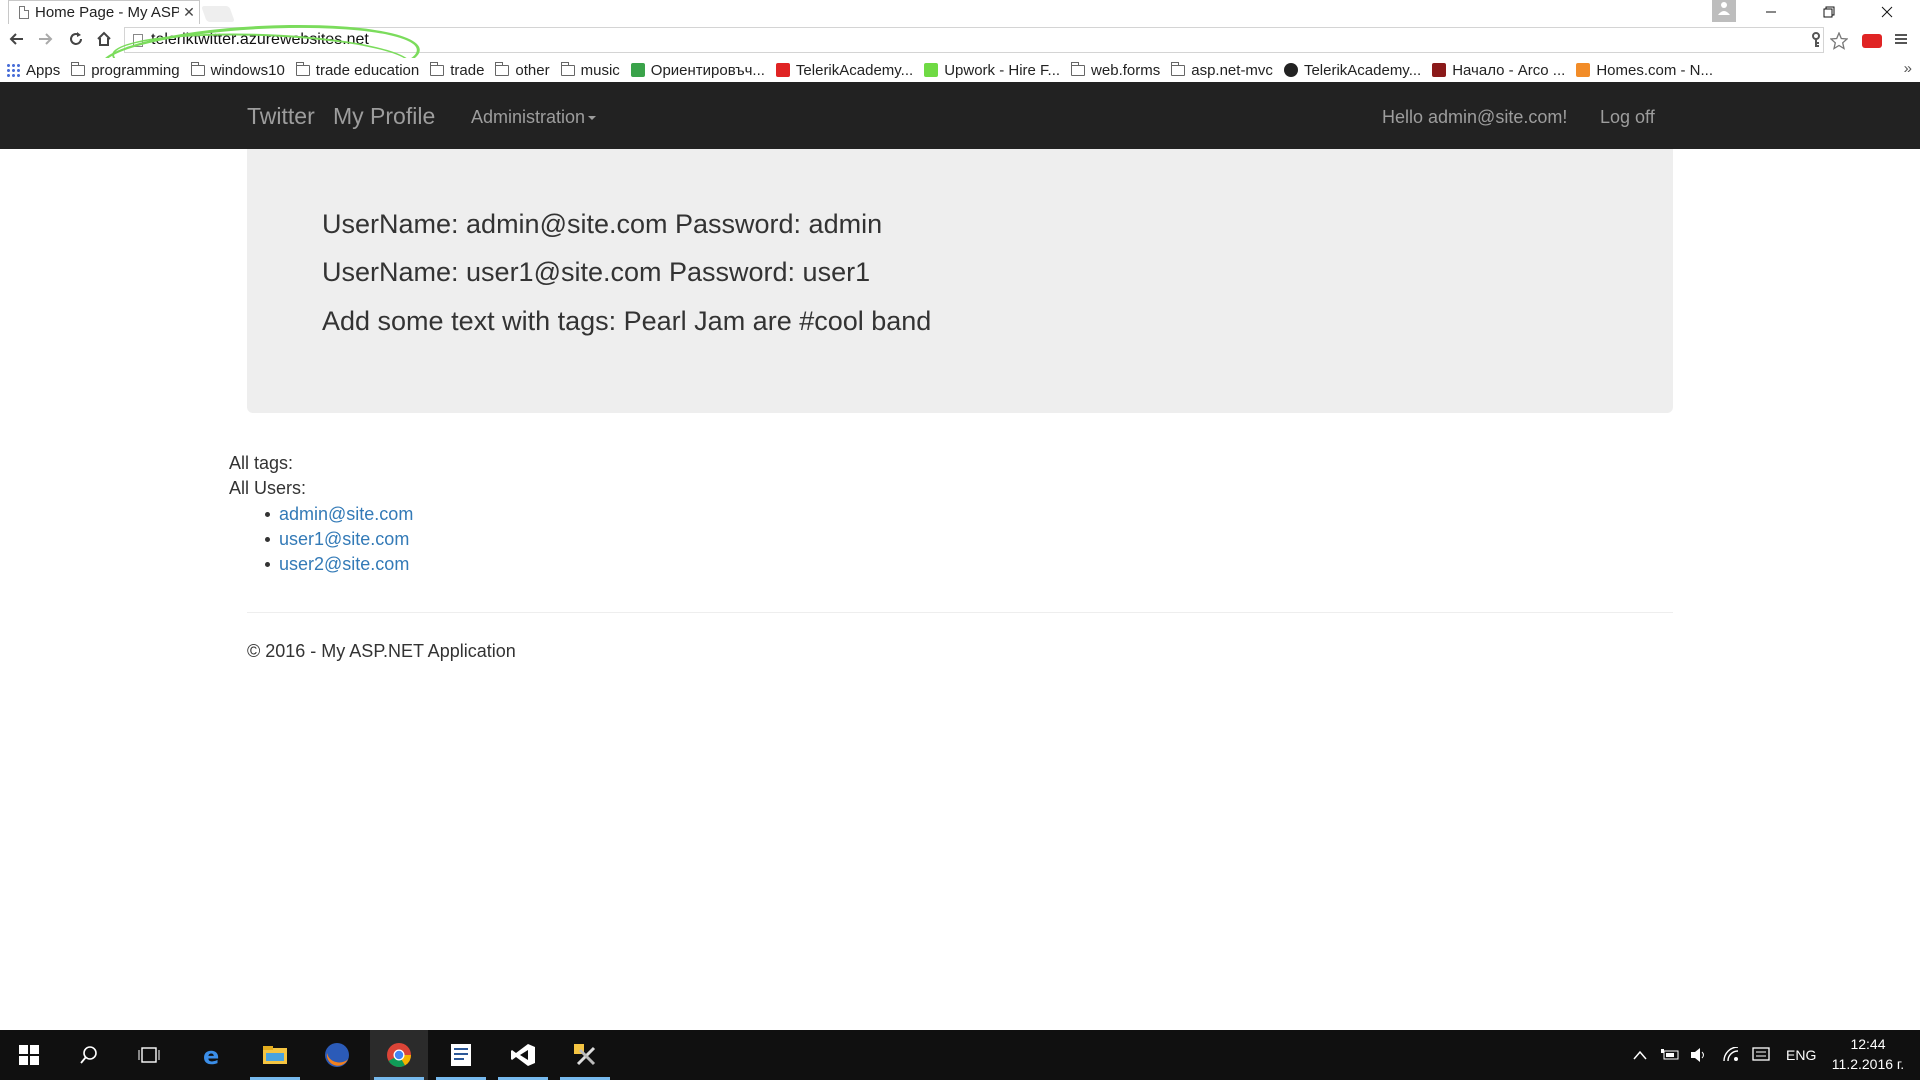  Describe the element at coordinates (1724, 11) in the screenshot. I see `user-profile-icon` at that location.